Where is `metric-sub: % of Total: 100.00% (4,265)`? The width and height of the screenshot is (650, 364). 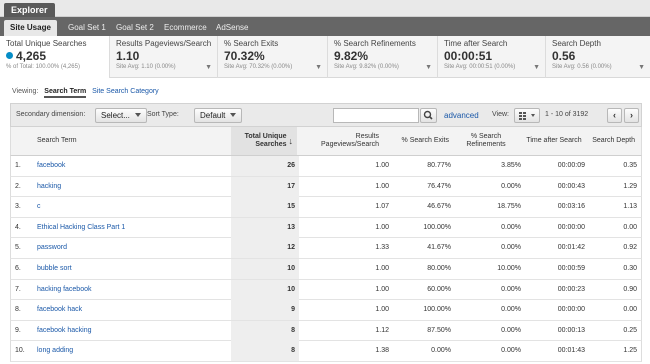
metric-sub: % of Total: 100.00% (4,265) is located at coordinates (43, 67).